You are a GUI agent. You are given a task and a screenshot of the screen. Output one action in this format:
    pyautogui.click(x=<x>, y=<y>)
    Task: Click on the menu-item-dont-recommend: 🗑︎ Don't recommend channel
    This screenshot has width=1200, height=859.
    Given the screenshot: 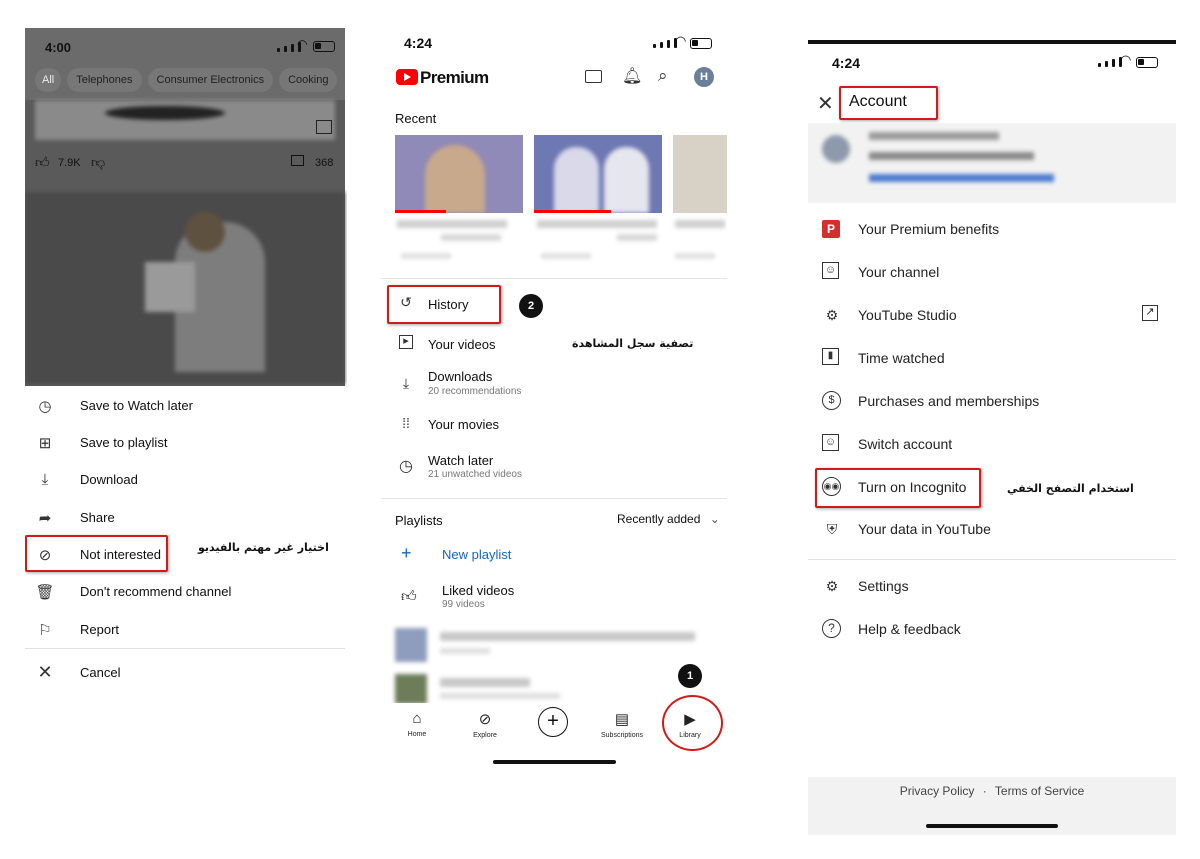 What is the action you would take?
    pyautogui.click(x=185, y=591)
    